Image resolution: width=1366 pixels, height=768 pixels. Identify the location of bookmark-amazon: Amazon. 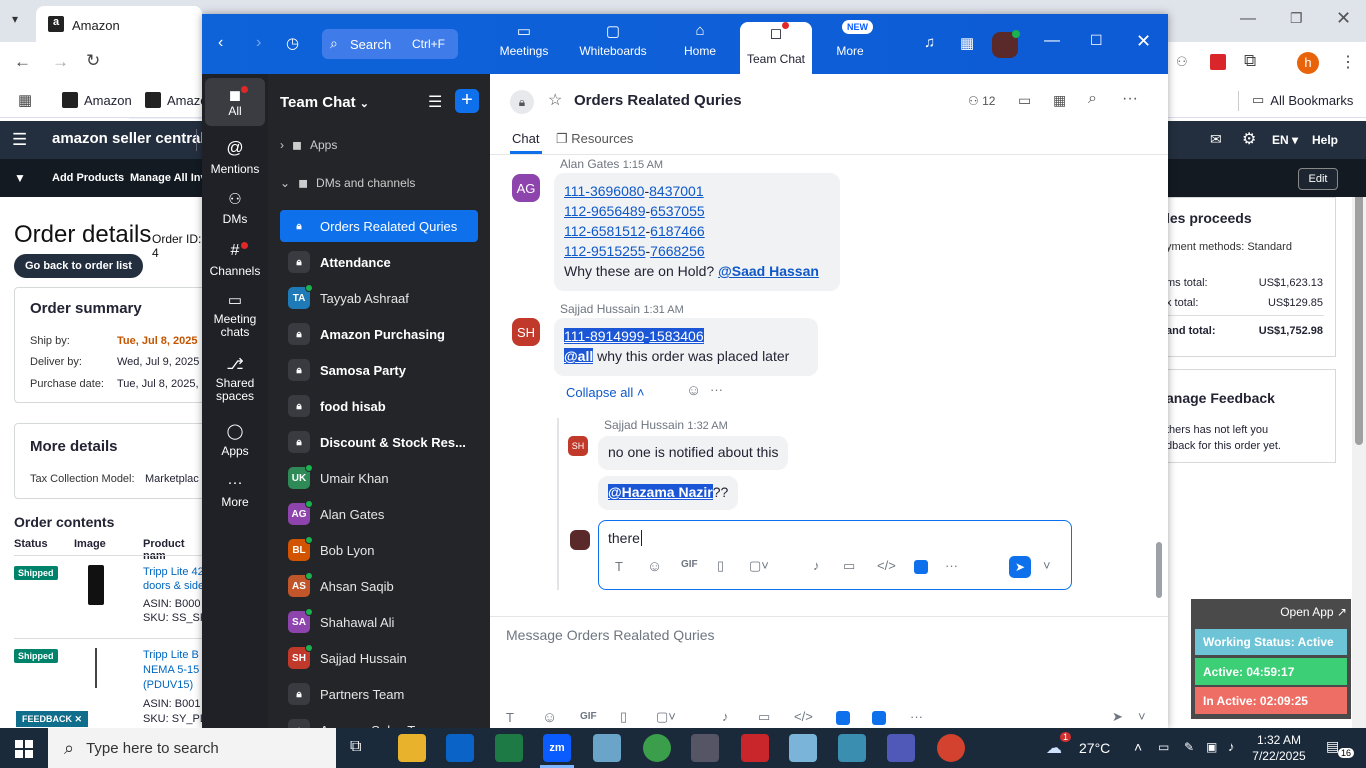
(97, 100).